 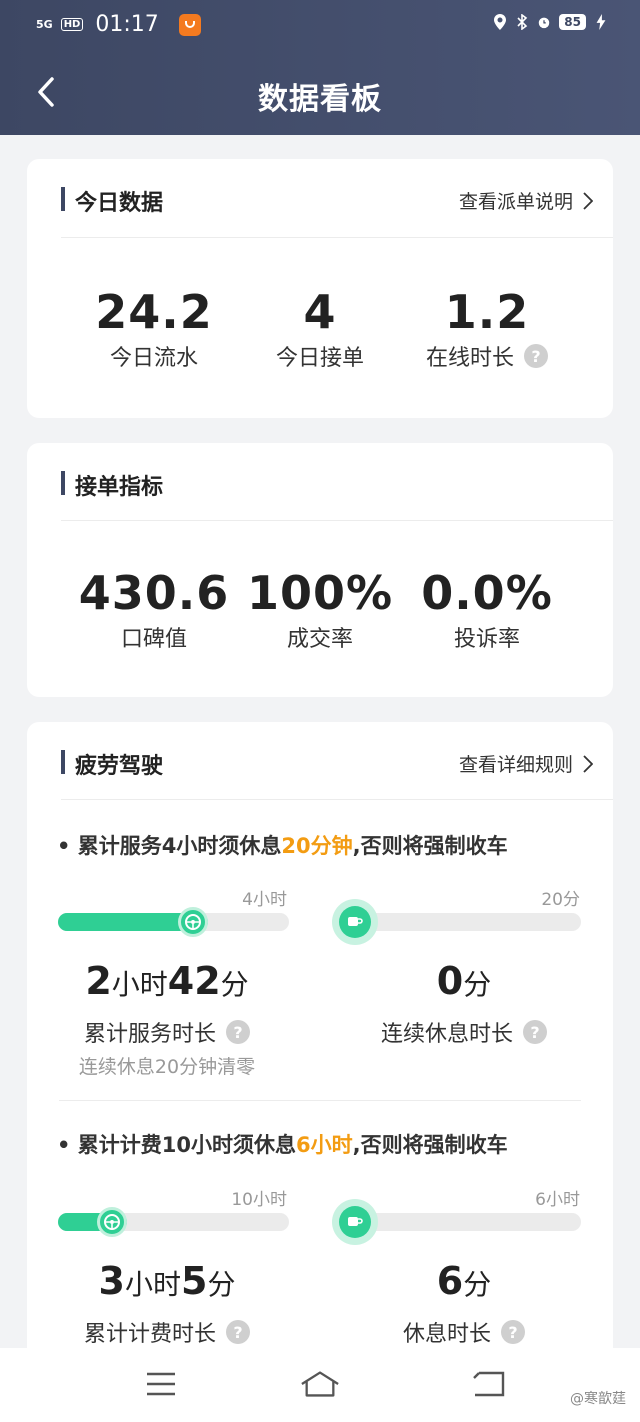 I want to click on today-card-title: 今日数据, so click(x=112, y=201).